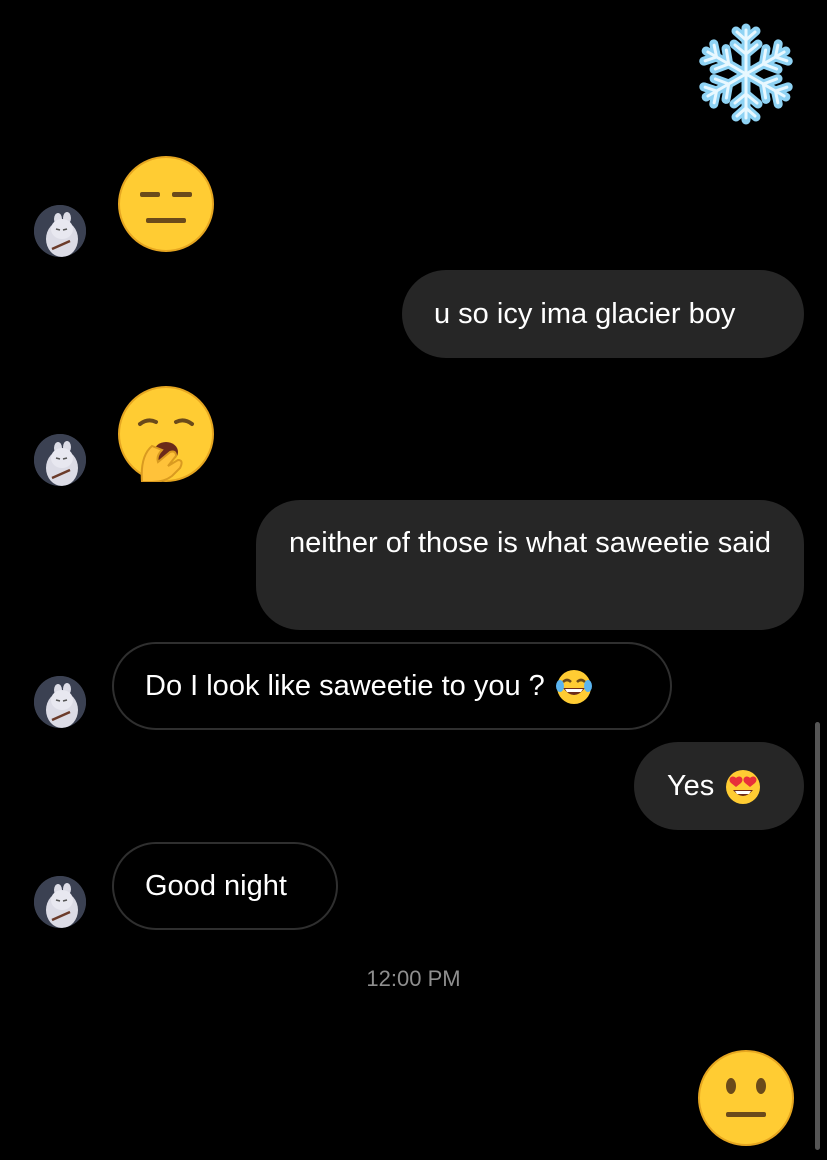  What do you see at coordinates (166, 434) in the screenshot?
I see `yawning-face-emoji` at bounding box center [166, 434].